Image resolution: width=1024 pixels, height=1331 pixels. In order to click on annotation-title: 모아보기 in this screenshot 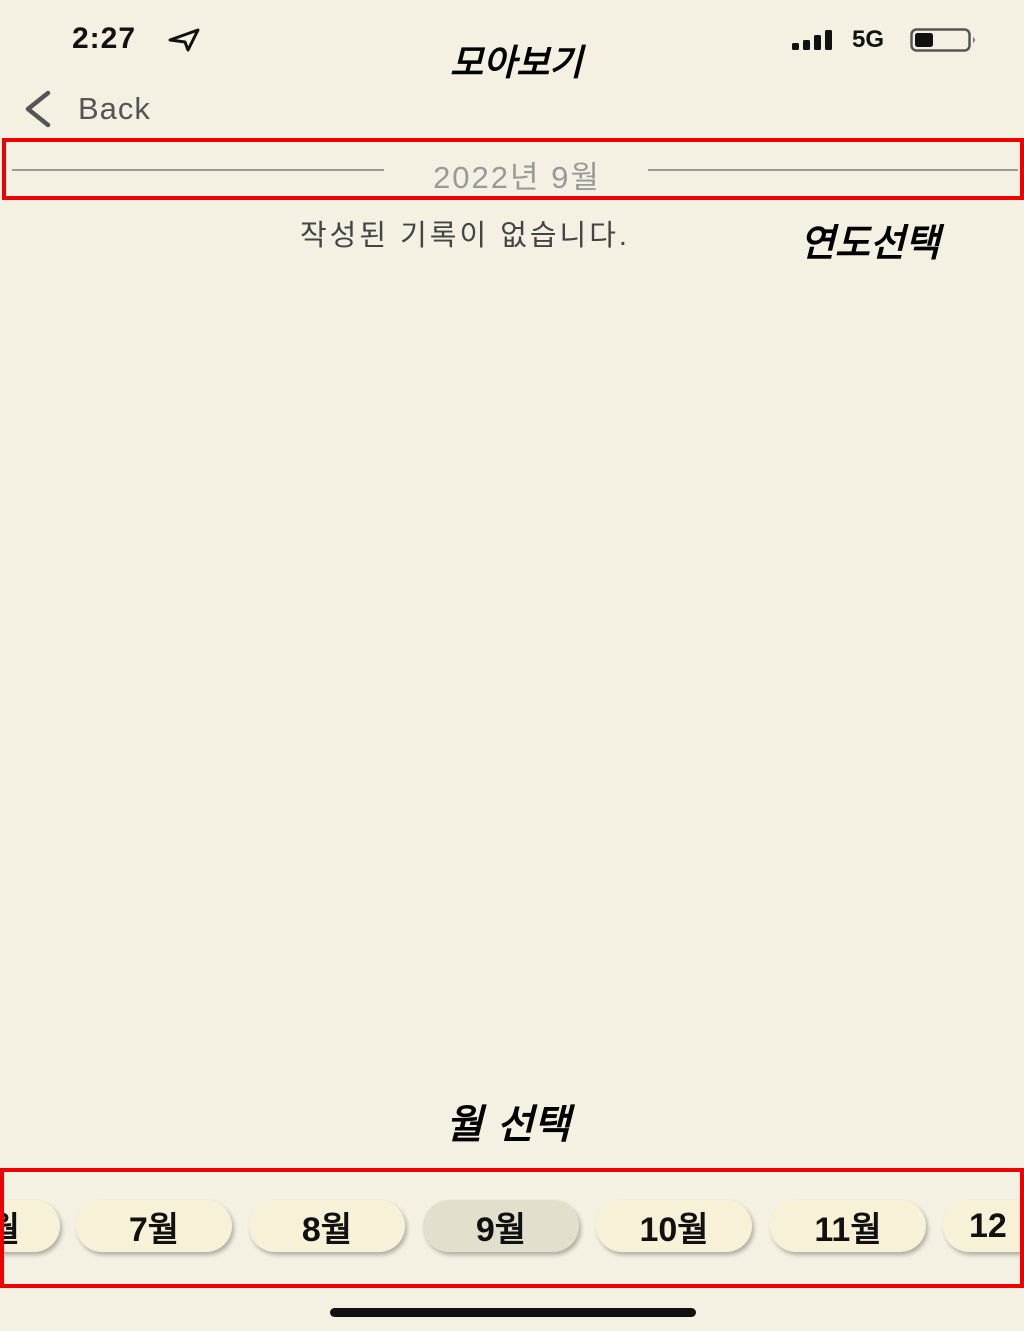, I will do `click(516, 63)`.